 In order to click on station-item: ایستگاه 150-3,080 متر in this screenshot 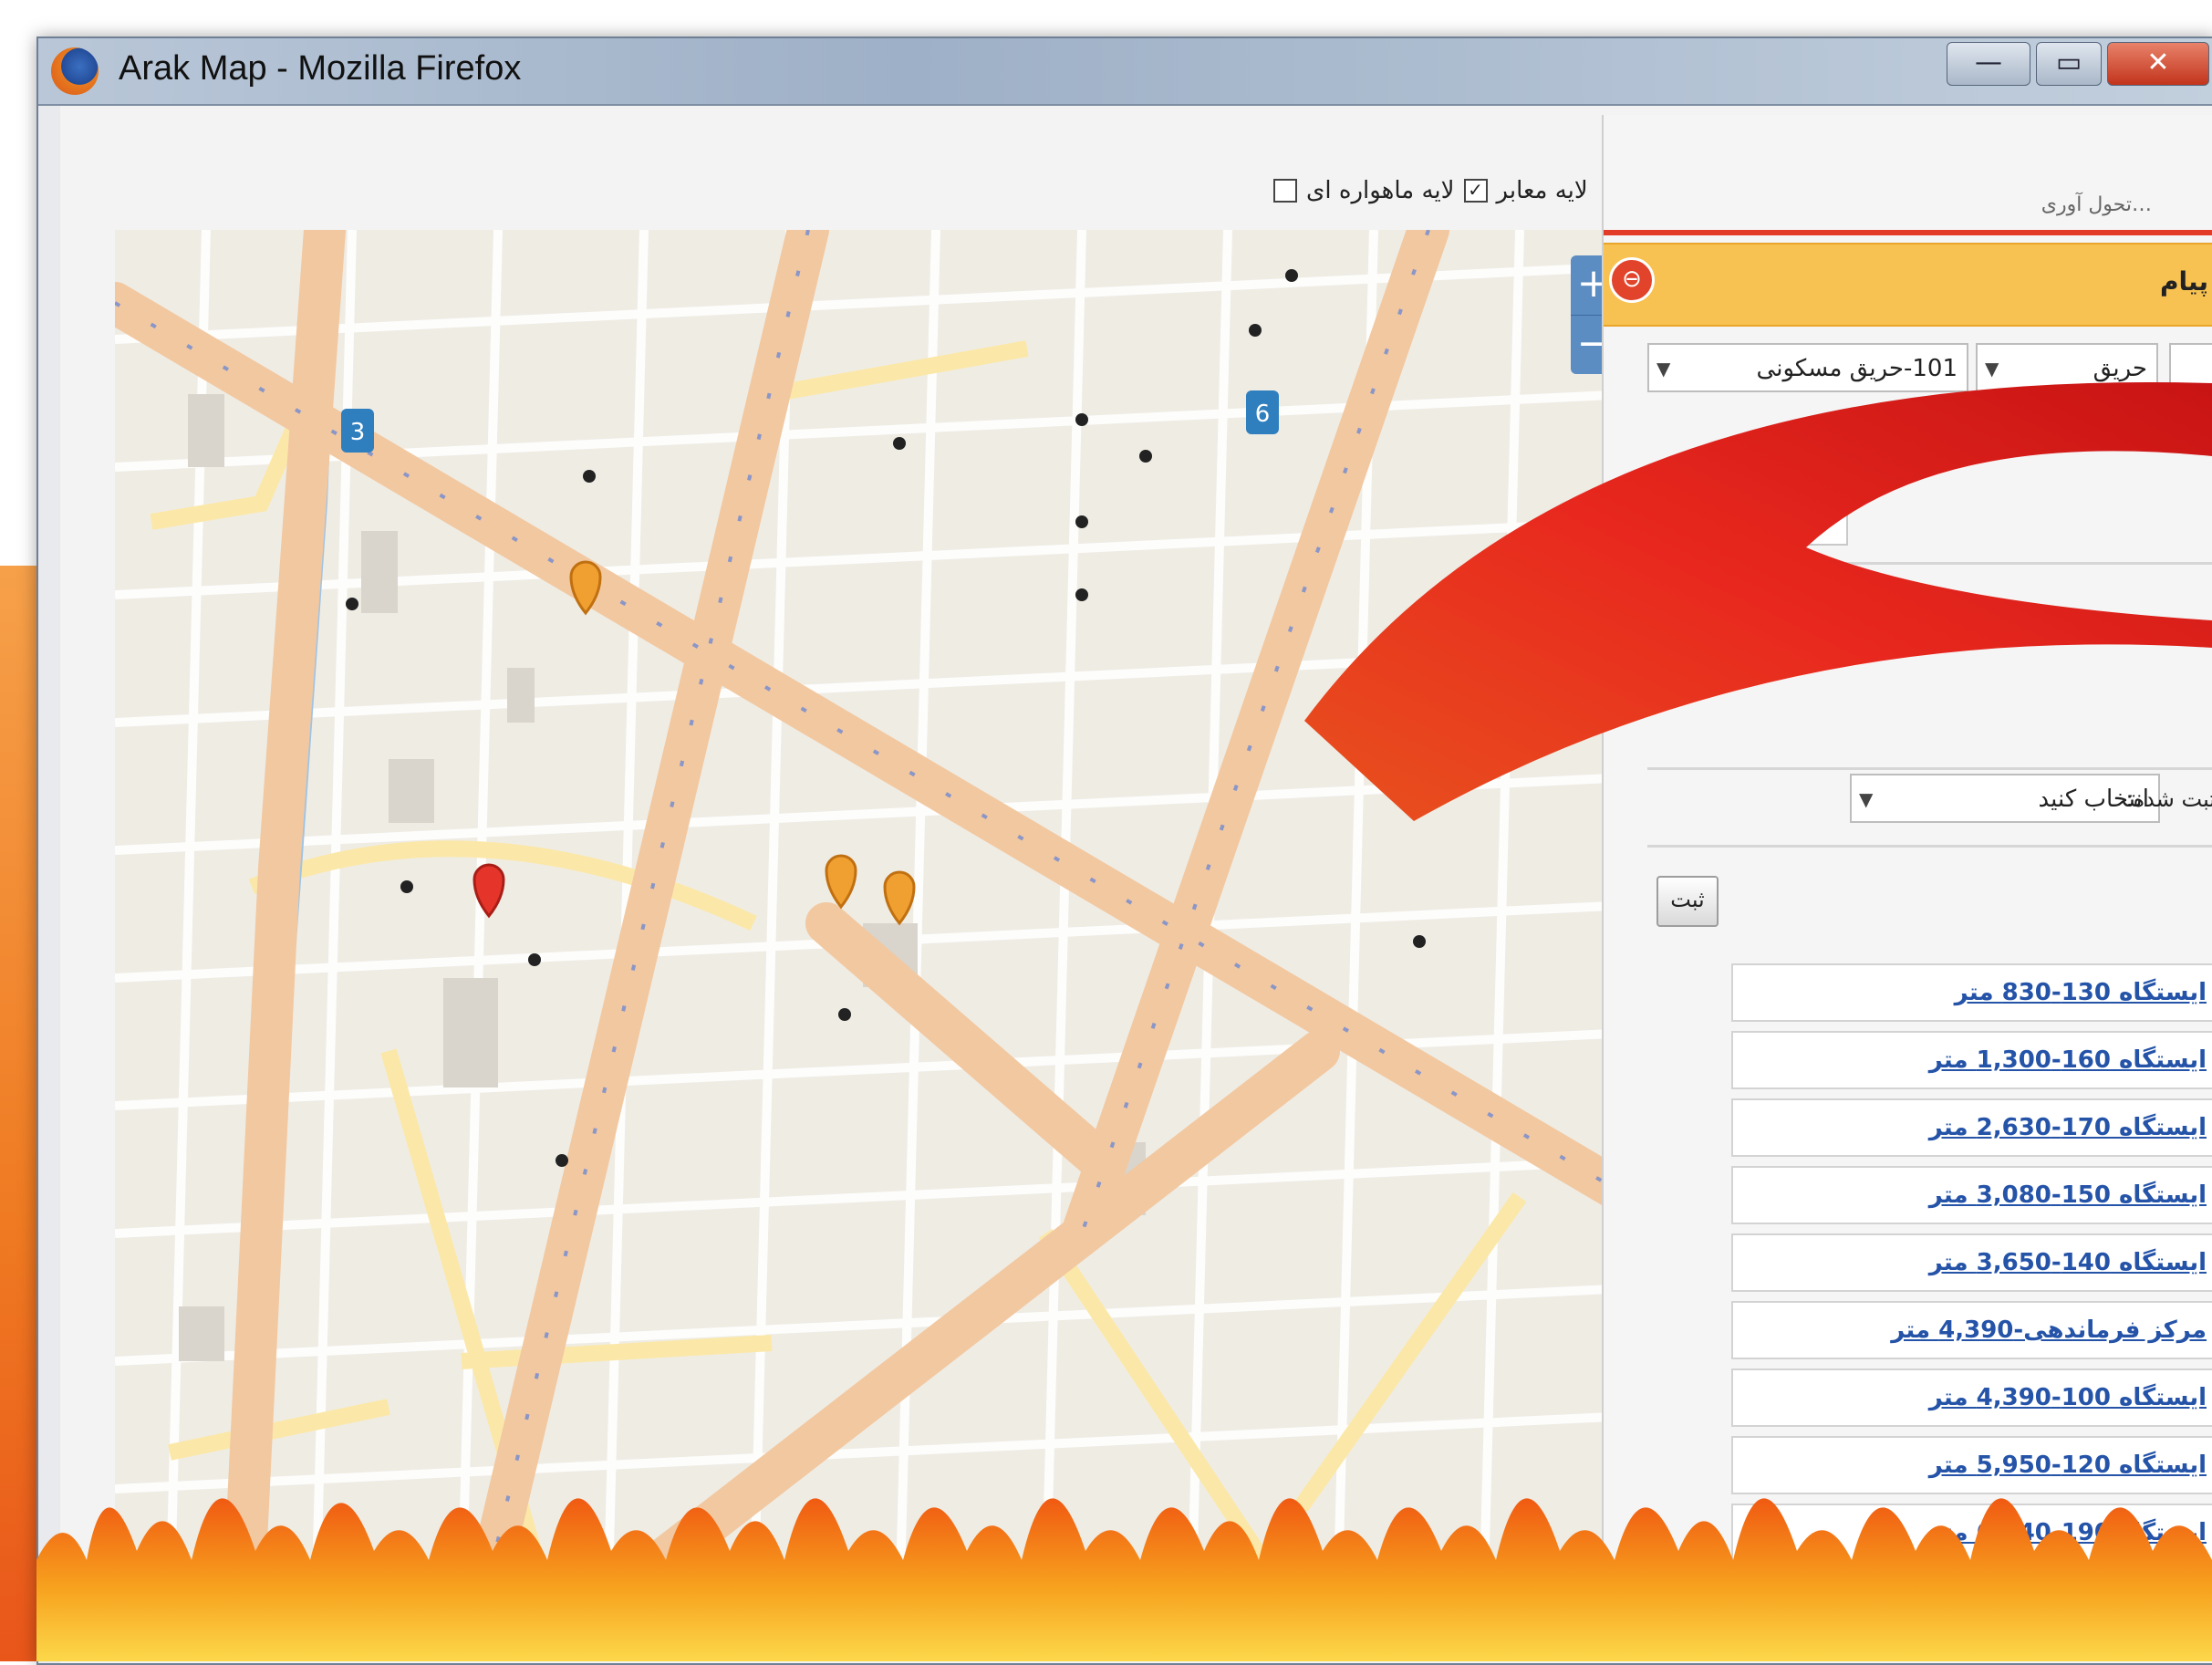, I will do `click(1972, 1195)`.